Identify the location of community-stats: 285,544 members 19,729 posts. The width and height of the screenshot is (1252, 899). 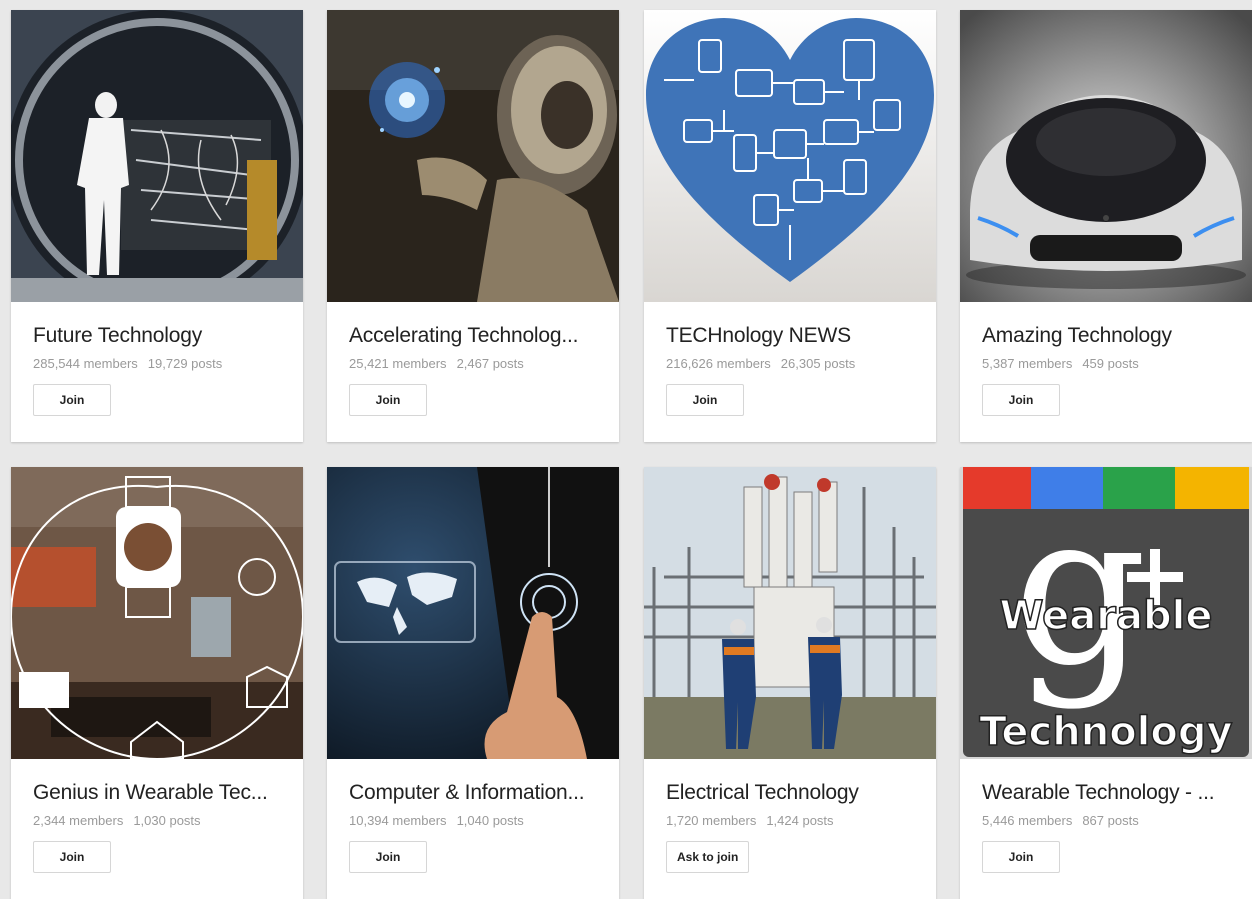
(127, 363).